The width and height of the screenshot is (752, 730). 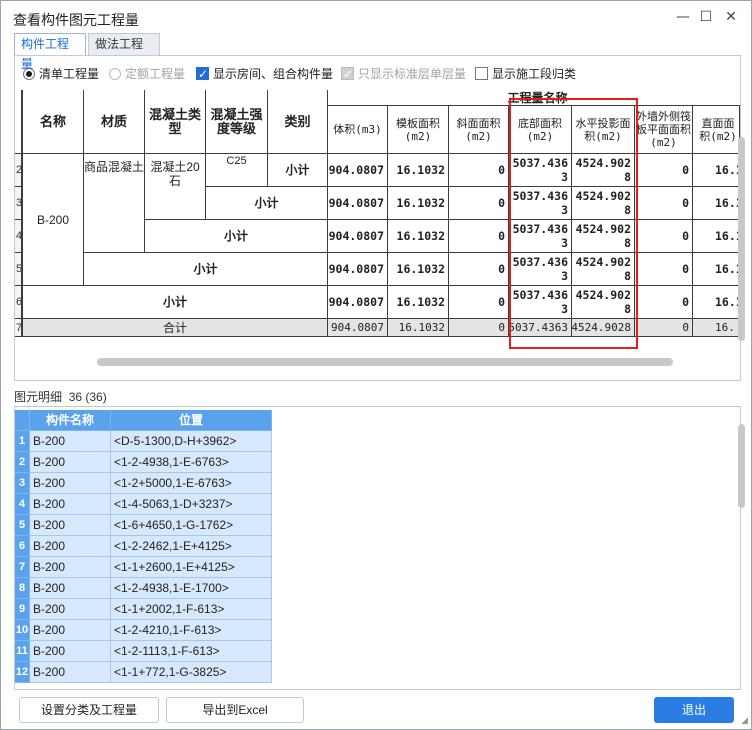 I want to click on cell-total-formwork: 16.1032, so click(x=418, y=328).